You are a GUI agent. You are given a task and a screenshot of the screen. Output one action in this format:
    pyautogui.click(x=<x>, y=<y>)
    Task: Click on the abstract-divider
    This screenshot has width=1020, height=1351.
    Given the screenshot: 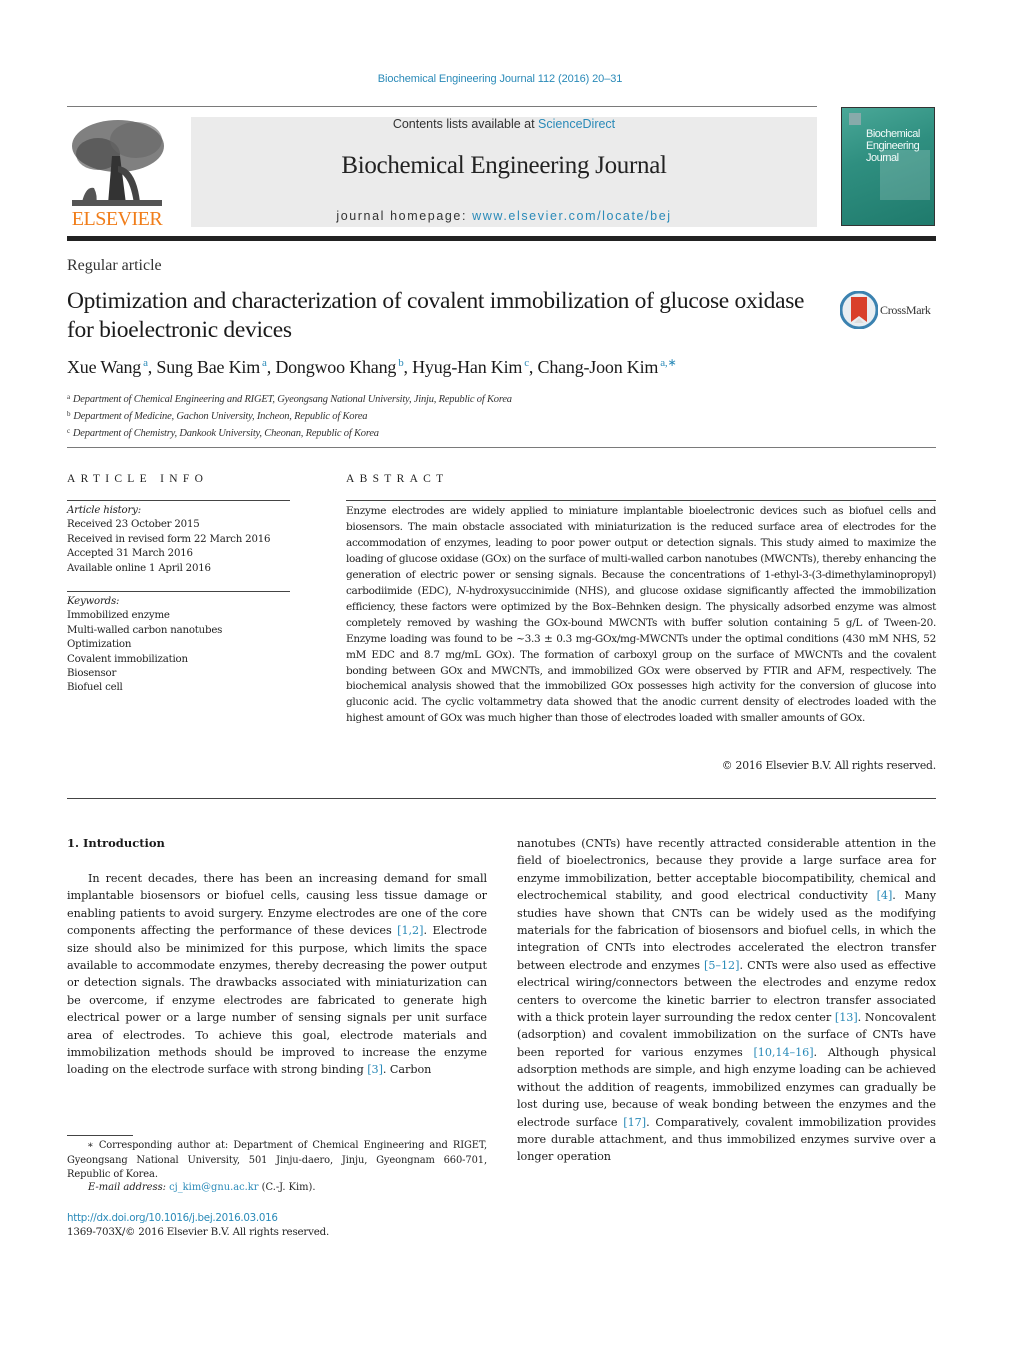 What is the action you would take?
    pyautogui.click(x=641, y=500)
    